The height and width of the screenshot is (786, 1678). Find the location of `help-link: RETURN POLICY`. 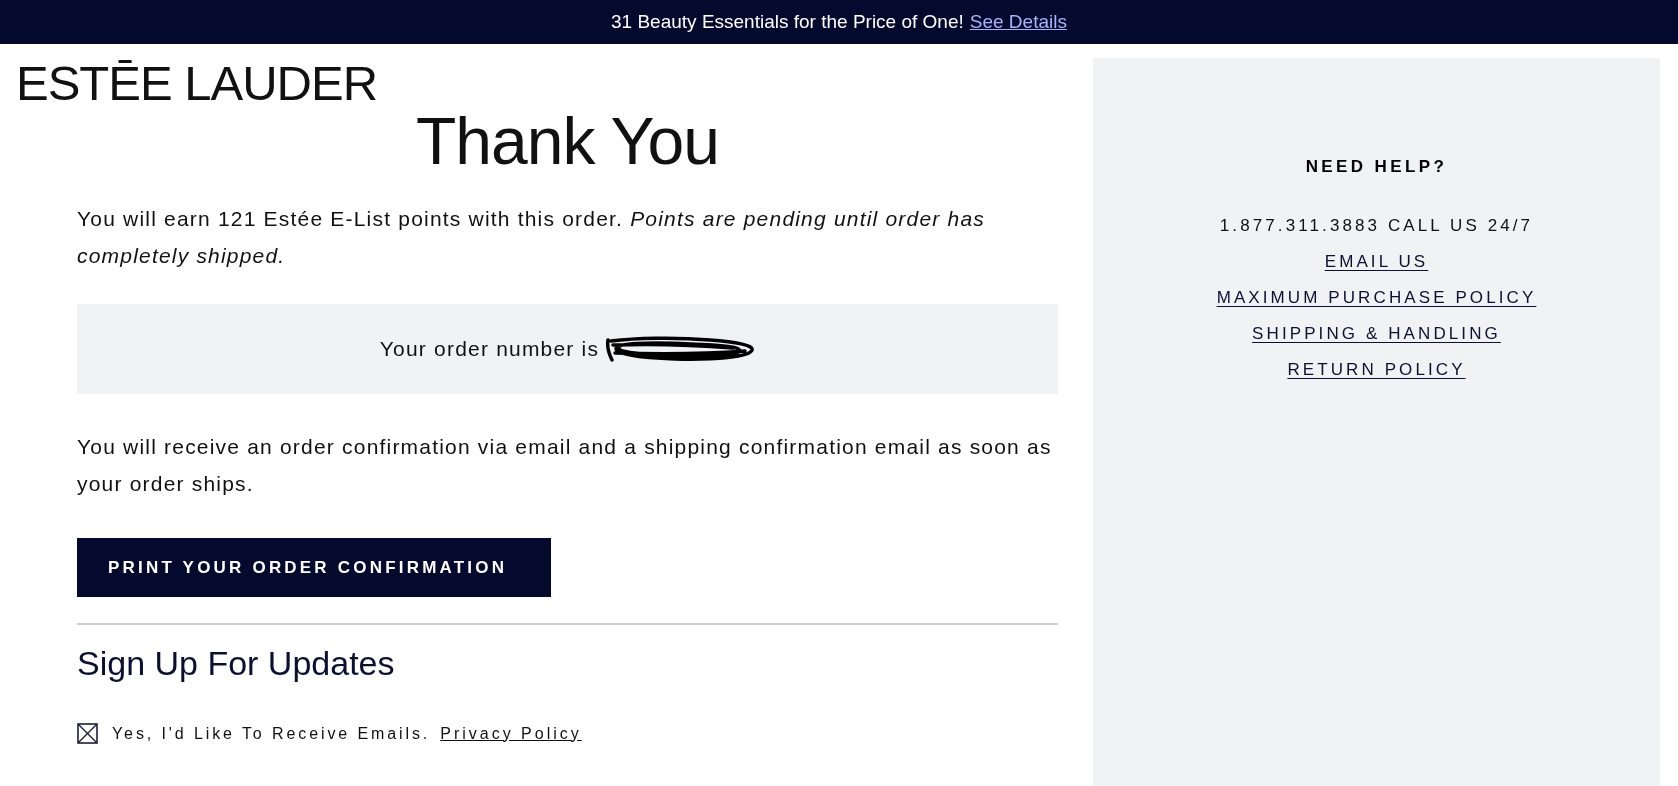

help-link: RETURN POLICY is located at coordinates (1376, 370).